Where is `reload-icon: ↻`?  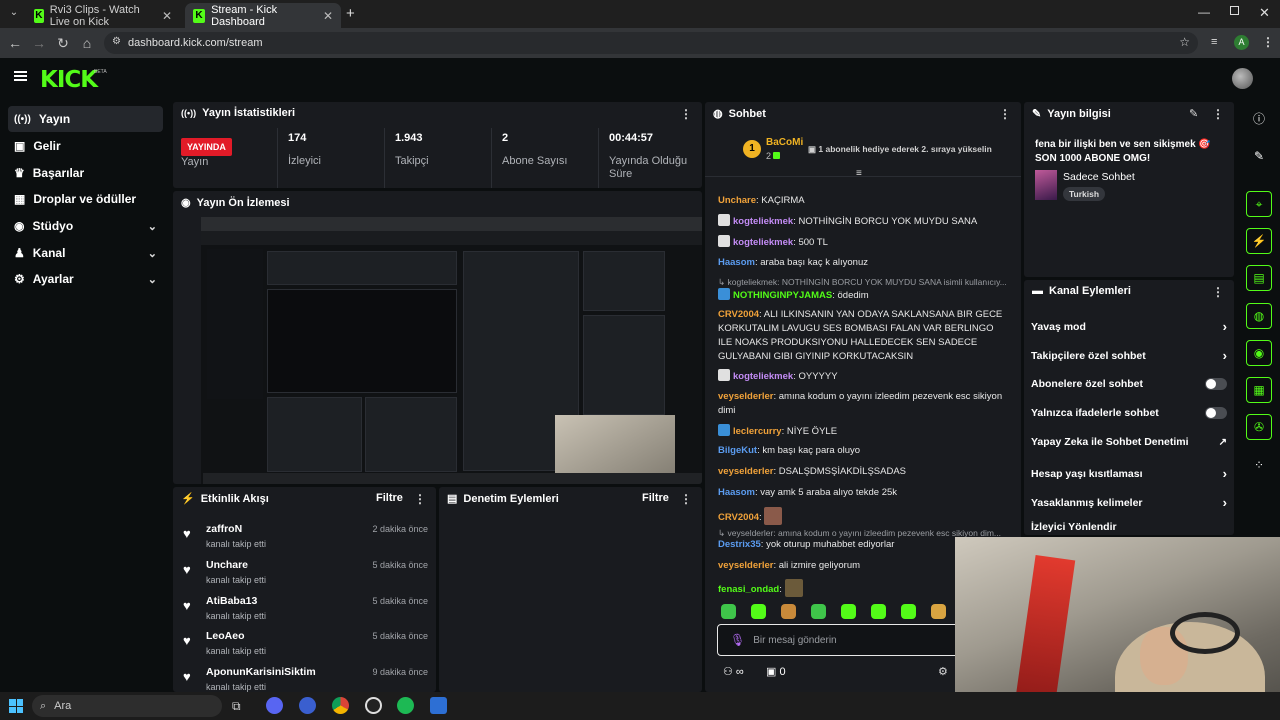
reload-icon: ↻ is located at coordinates (63, 43).